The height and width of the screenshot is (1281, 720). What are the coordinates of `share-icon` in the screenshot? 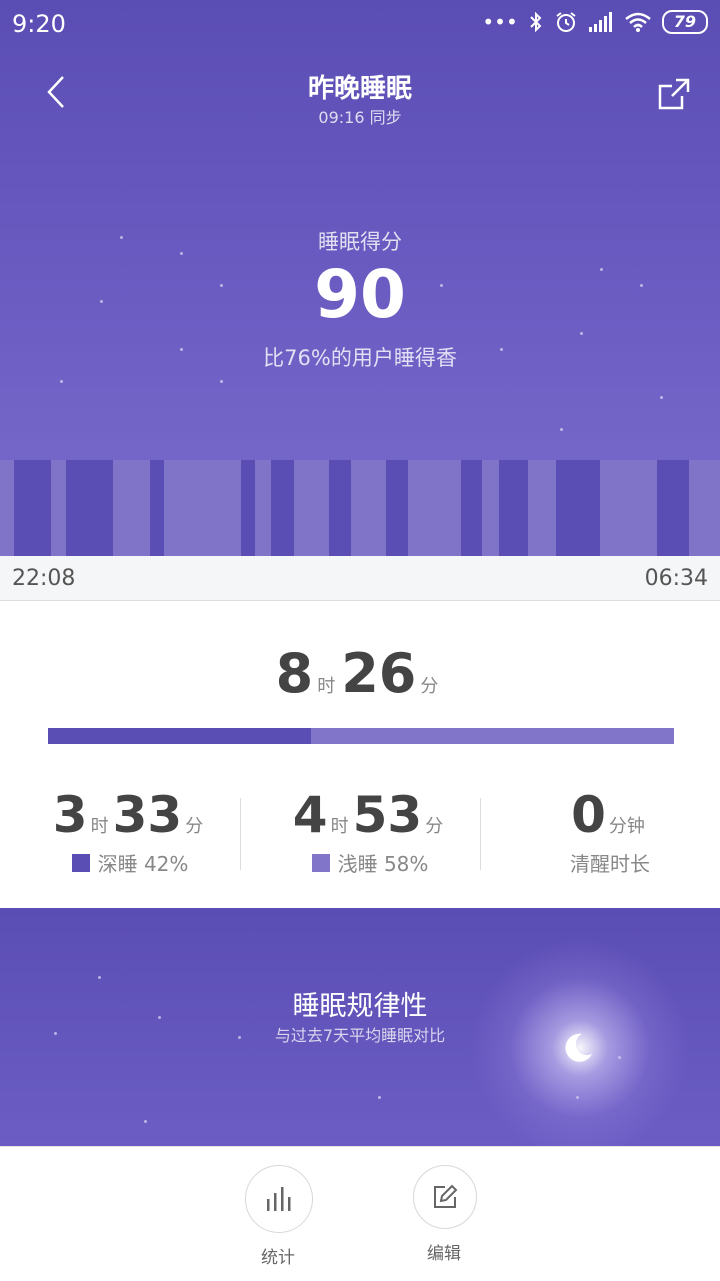 It's located at (674, 94).